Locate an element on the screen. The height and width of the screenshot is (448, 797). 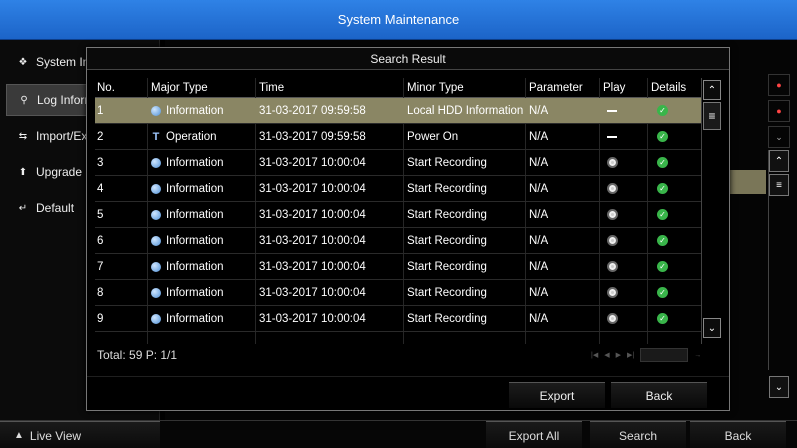
column-header-parameter: Parameter is located at coordinates (562, 87).